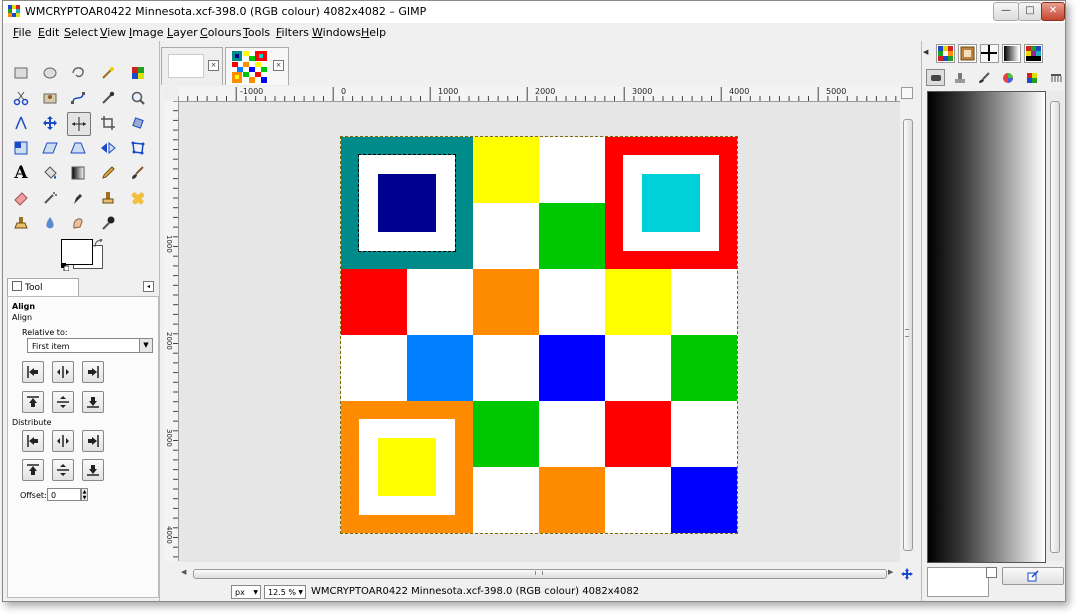 The height and width of the screenshot is (615, 1080). What do you see at coordinates (945, 53) in the screenshot?
I see `tab-patterns` at bounding box center [945, 53].